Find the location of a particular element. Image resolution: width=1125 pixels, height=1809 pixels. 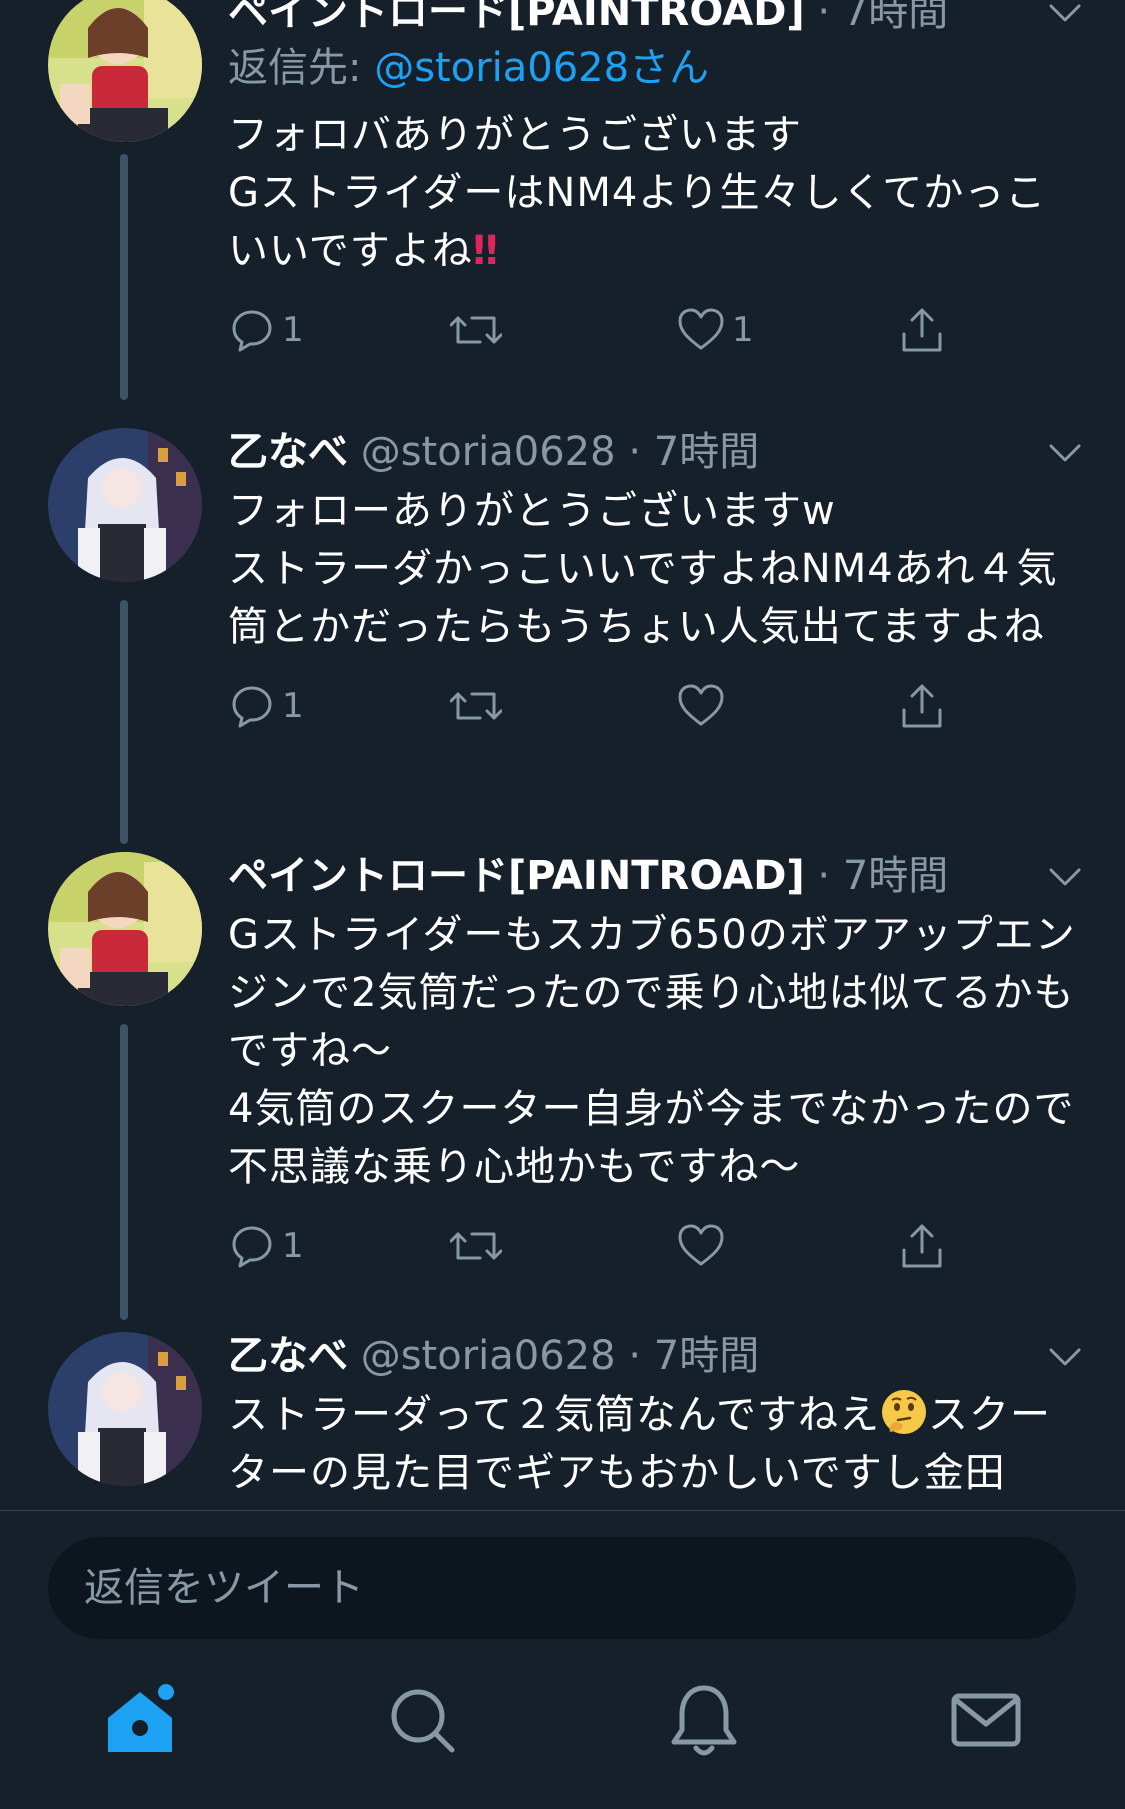

double-exclamation-emoji: ‼ is located at coordinates (485, 251).